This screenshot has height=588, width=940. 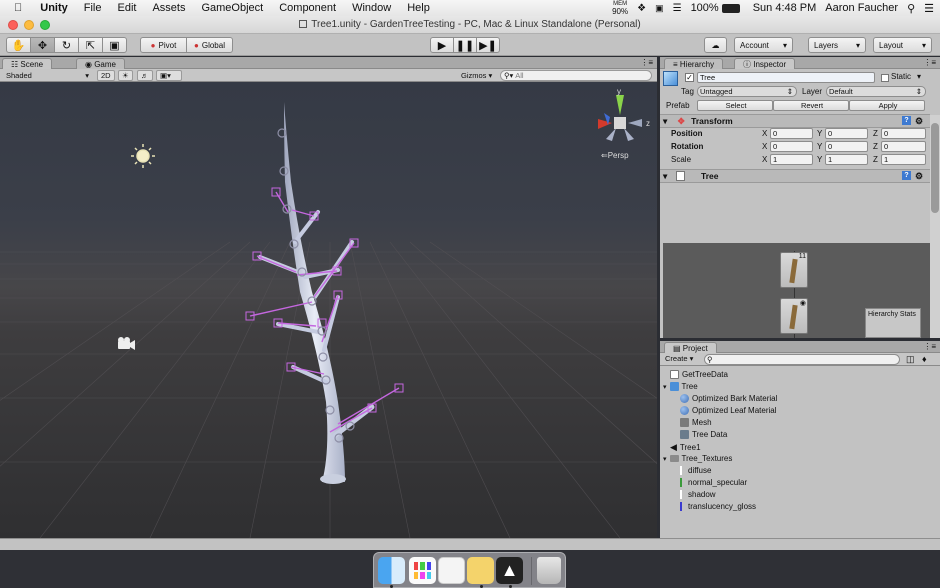 I want to click on project-item-bark-material: Optimized Bark Material, so click(x=728, y=398).